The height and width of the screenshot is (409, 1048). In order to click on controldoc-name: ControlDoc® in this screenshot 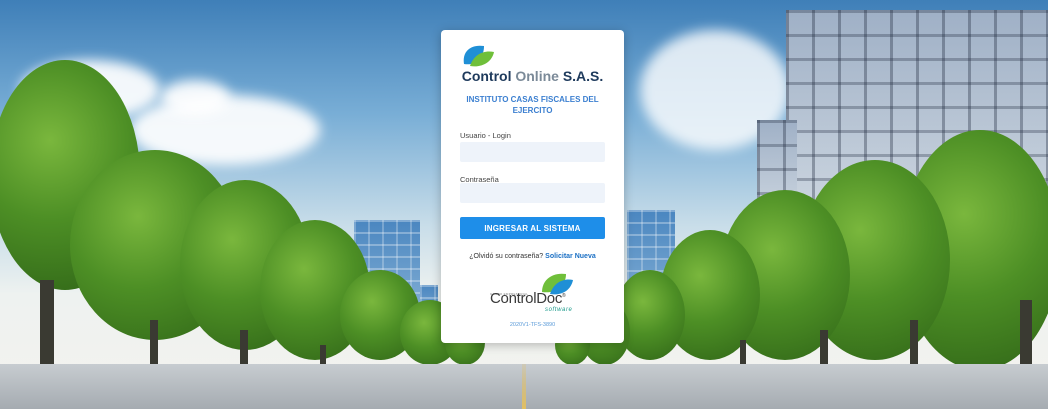, I will do `click(528, 298)`.